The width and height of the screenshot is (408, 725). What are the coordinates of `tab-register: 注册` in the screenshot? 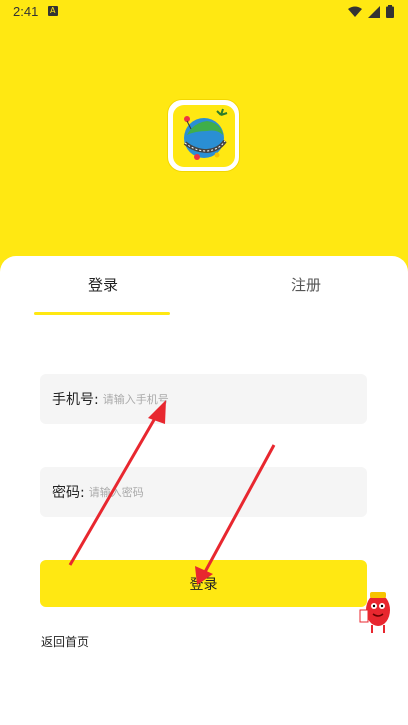 It's located at (306, 284).